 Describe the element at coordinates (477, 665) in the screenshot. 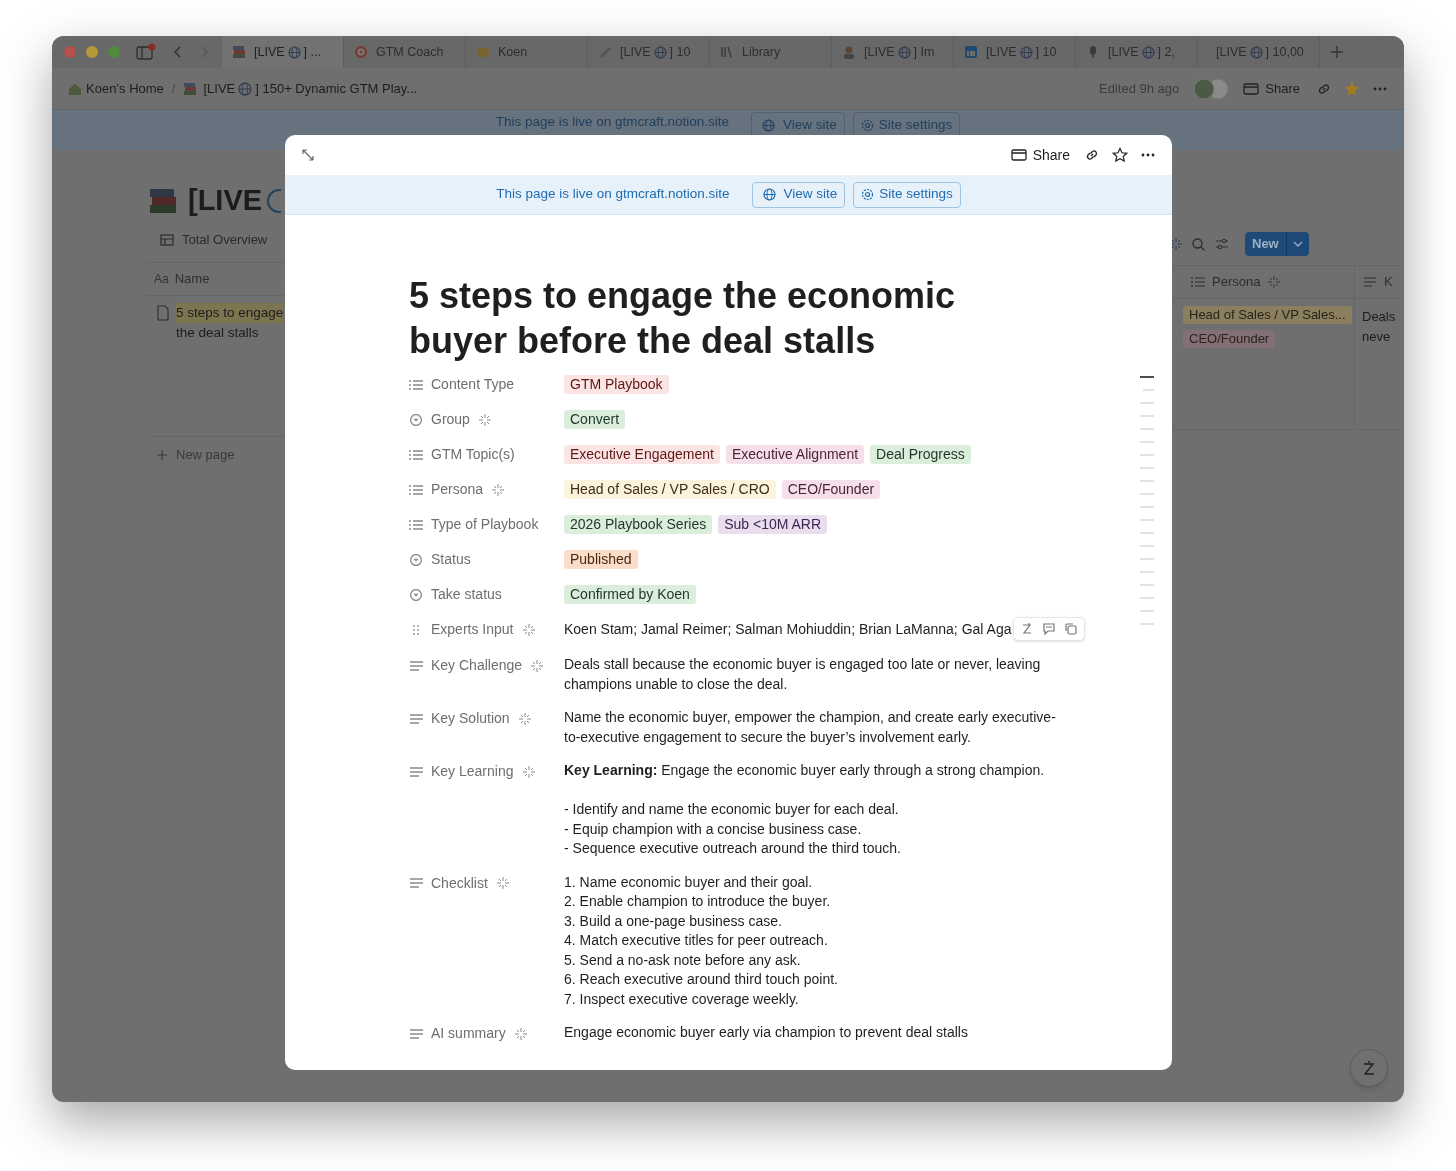

I see `property-label: Key Challenge` at that location.